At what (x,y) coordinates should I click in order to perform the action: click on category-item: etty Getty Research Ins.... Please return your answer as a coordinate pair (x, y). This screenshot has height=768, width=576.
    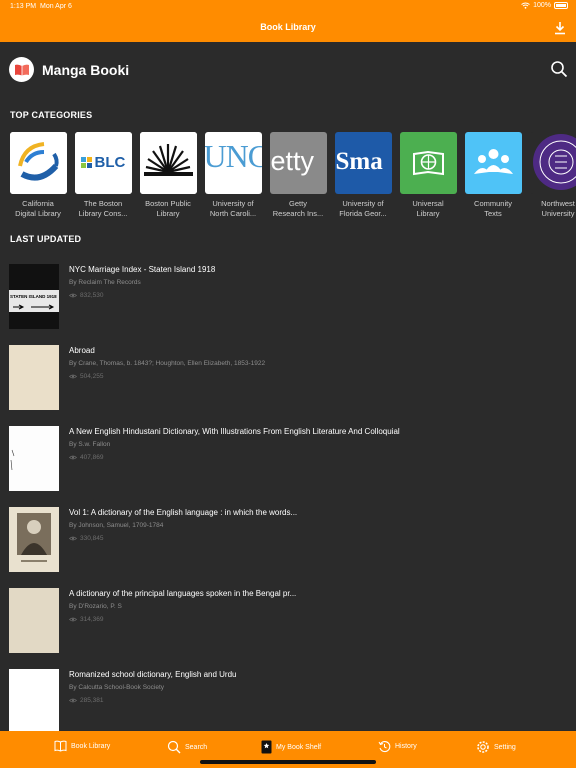
    Looking at the image, I should click on (298, 175).